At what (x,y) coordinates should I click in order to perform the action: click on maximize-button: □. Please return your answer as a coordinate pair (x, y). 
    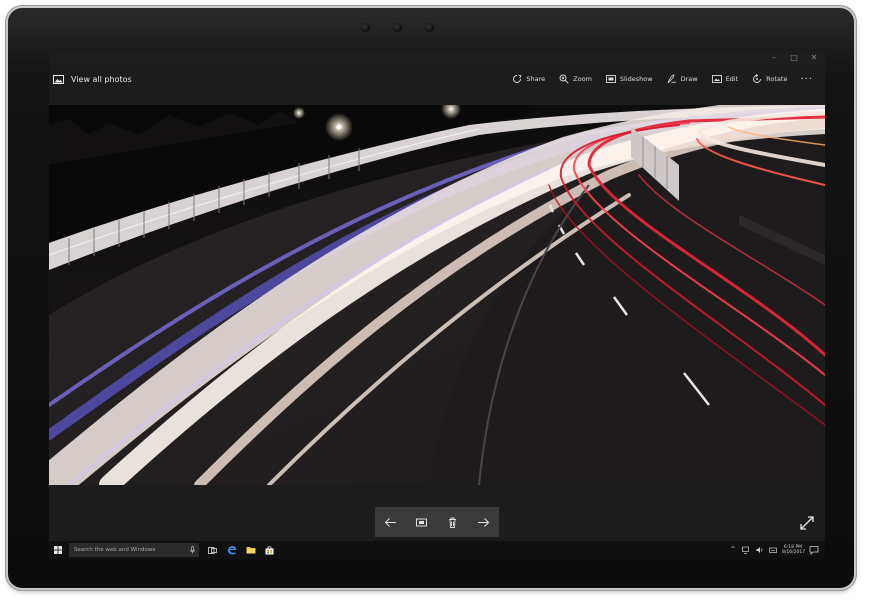
    Looking at the image, I should click on (794, 58).